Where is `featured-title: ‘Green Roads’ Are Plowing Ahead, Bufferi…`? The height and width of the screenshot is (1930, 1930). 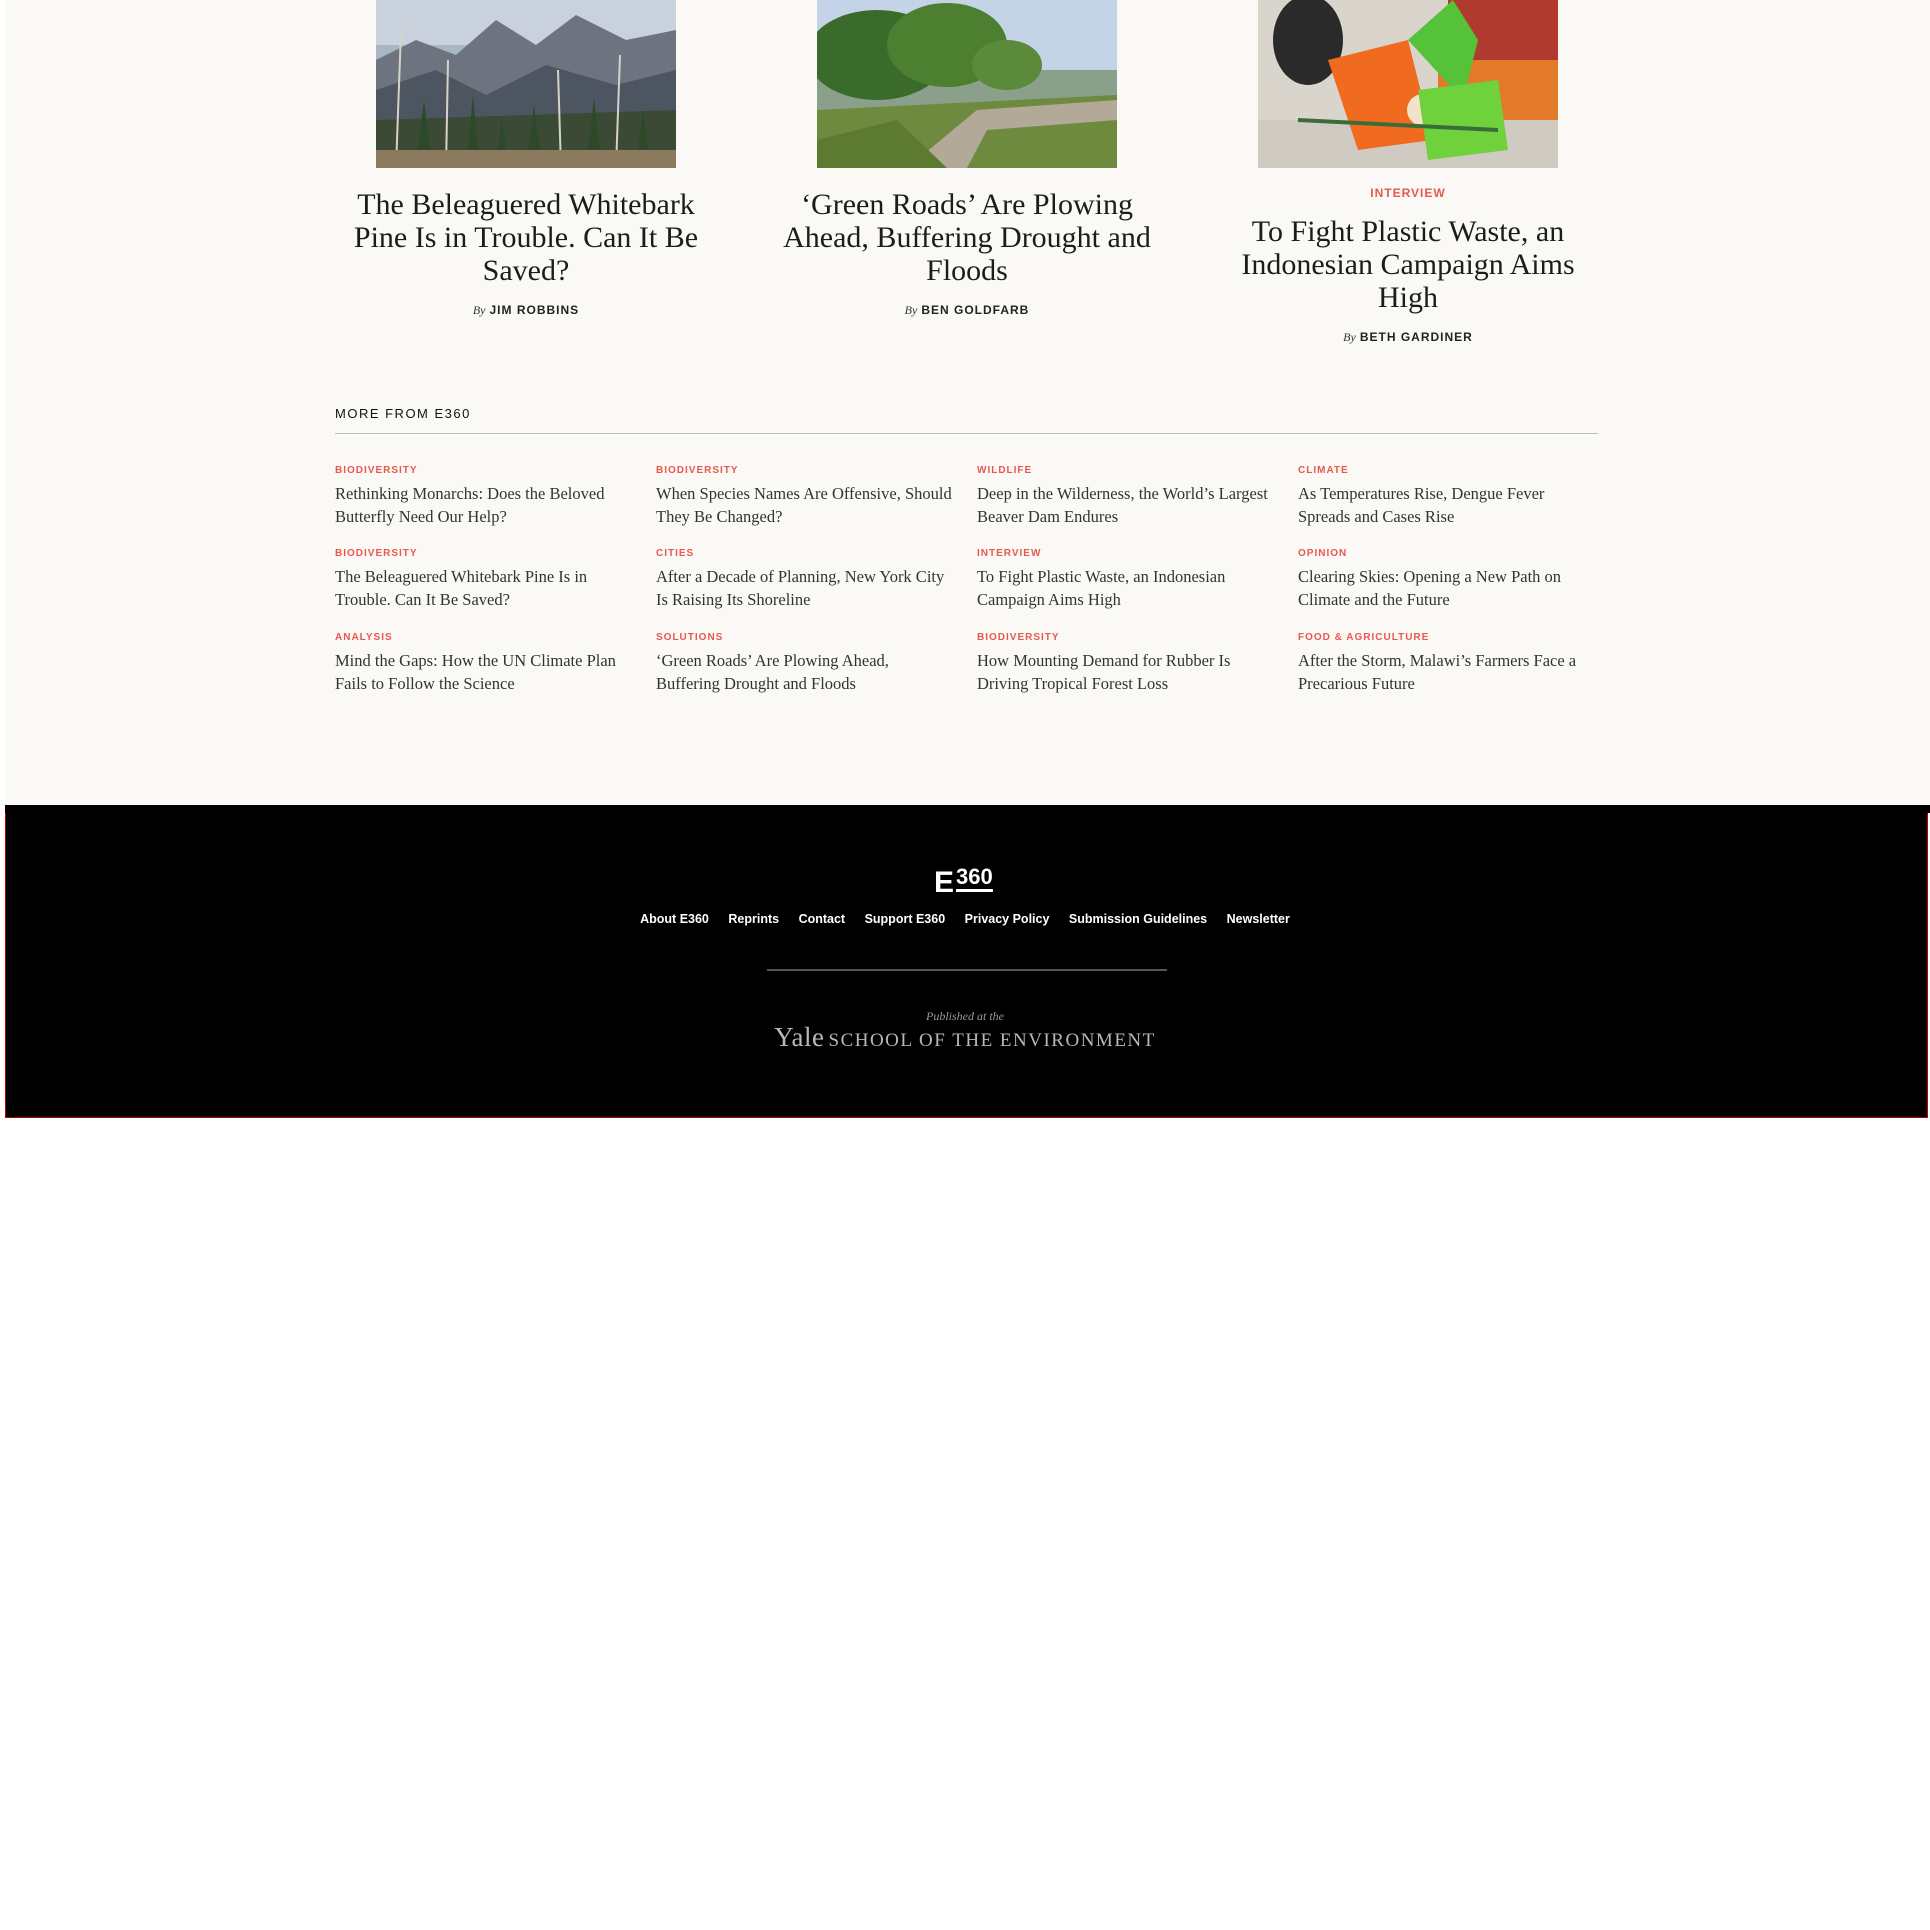 featured-title: ‘Green Roads’ Are Plowing Ahead, Bufferi… is located at coordinates (967, 237).